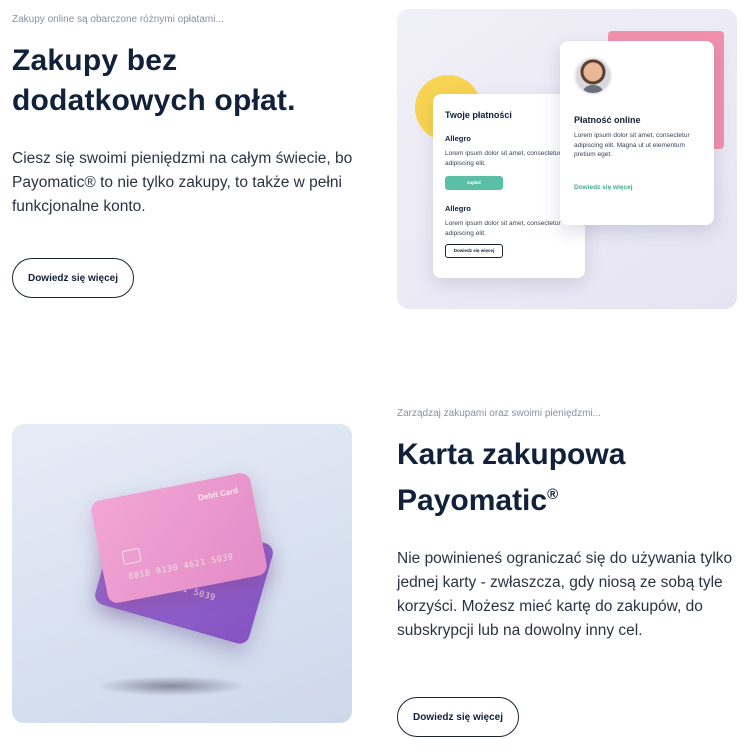 This screenshot has height=753, width=750. What do you see at coordinates (478, 115) in the screenshot?
I see `payments-card-title: Twoje płatności` at bounding box center [478, 115].